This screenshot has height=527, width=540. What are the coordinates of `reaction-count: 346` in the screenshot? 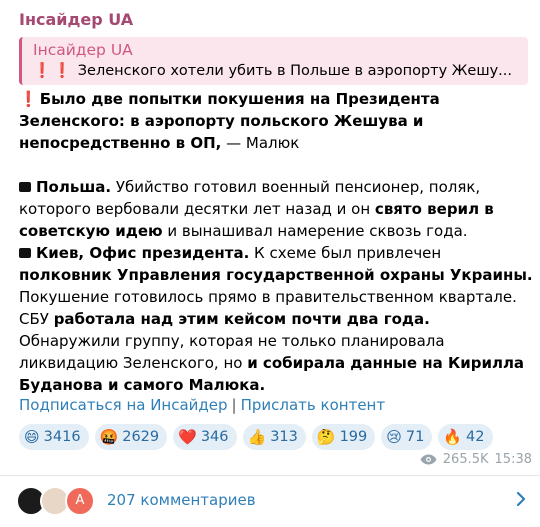 It's located at (214, 437).